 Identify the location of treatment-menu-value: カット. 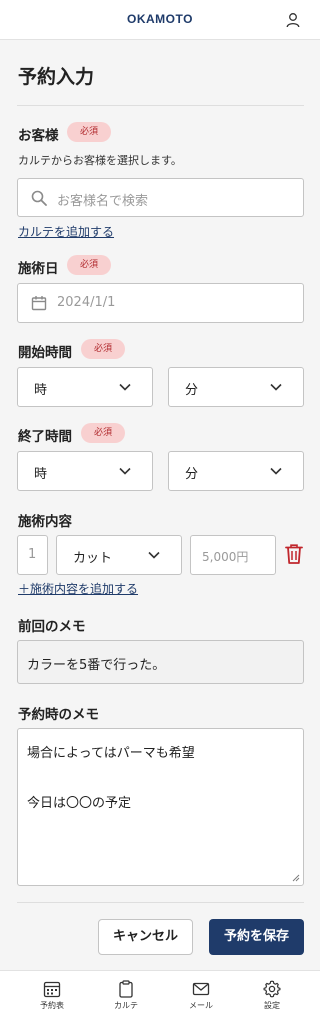
(93, 558).